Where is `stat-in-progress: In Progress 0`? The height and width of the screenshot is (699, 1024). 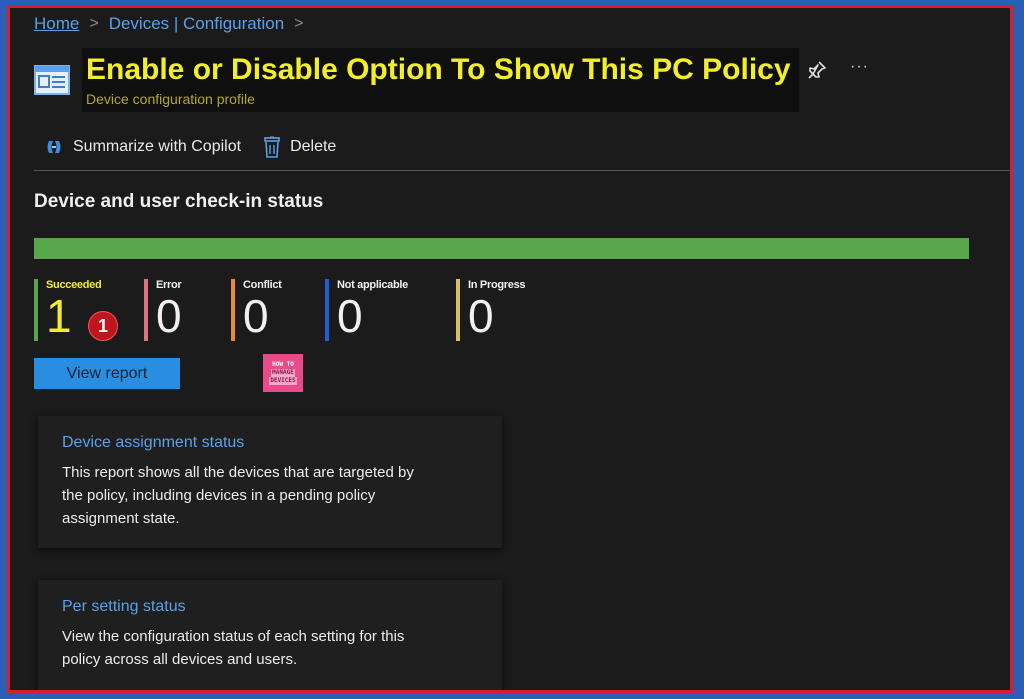 stat-in-progress: In Progress 0 is located at coordinates (491, 310).